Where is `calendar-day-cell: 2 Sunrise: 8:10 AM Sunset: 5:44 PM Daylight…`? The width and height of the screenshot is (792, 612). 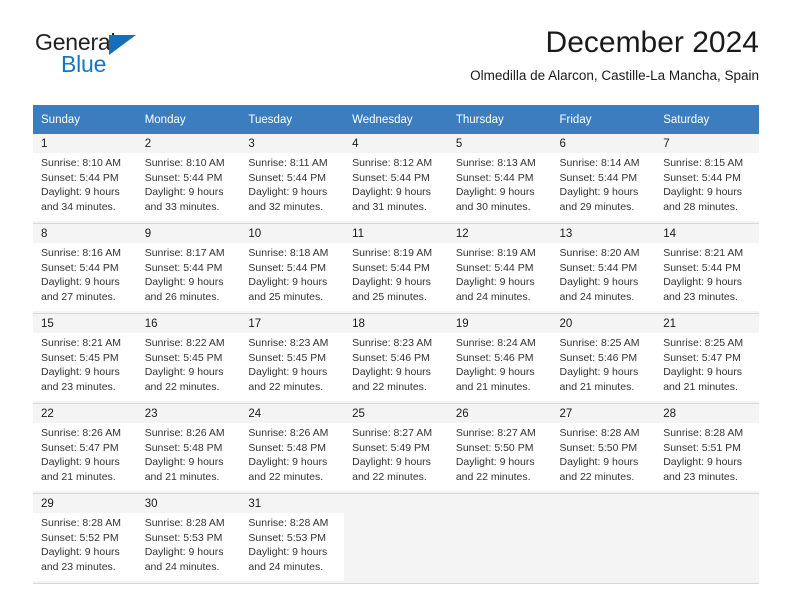
calendar-day-cell: 2 Sunrise: 8:10 AM Sunset: 5:44 PM Daylight… is located at coordinates (188, 179).